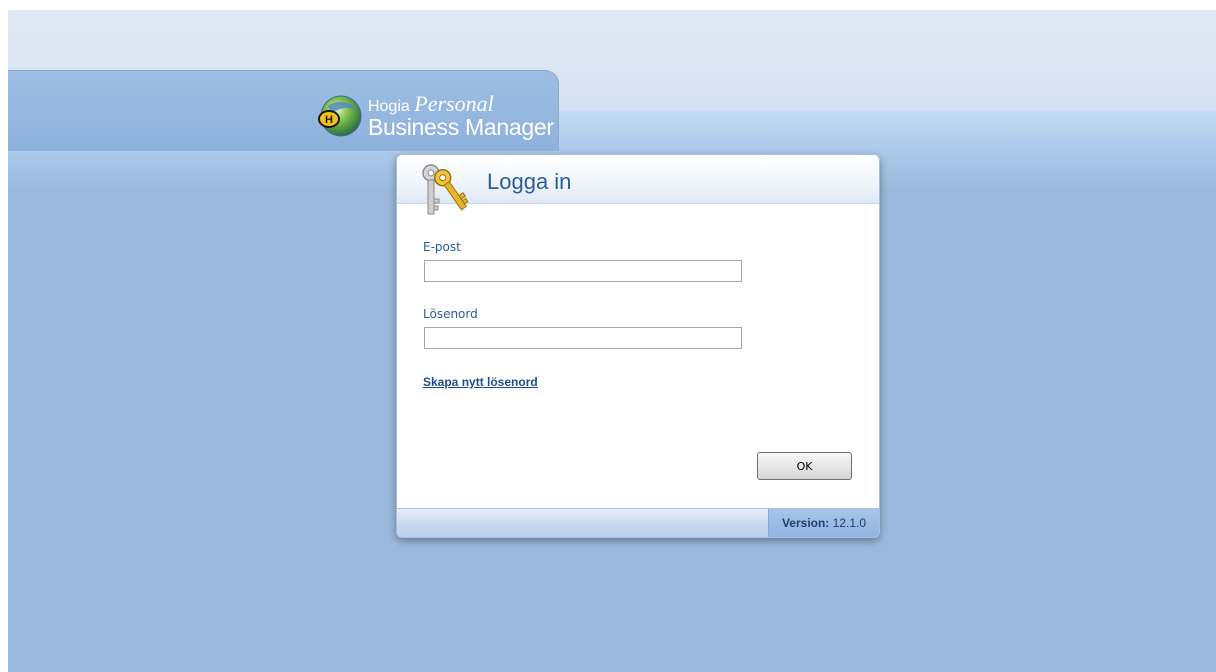  Describe the element at coordinates (638, 185) in the screenshot. I see `dialog-header: Logga in` at that location.